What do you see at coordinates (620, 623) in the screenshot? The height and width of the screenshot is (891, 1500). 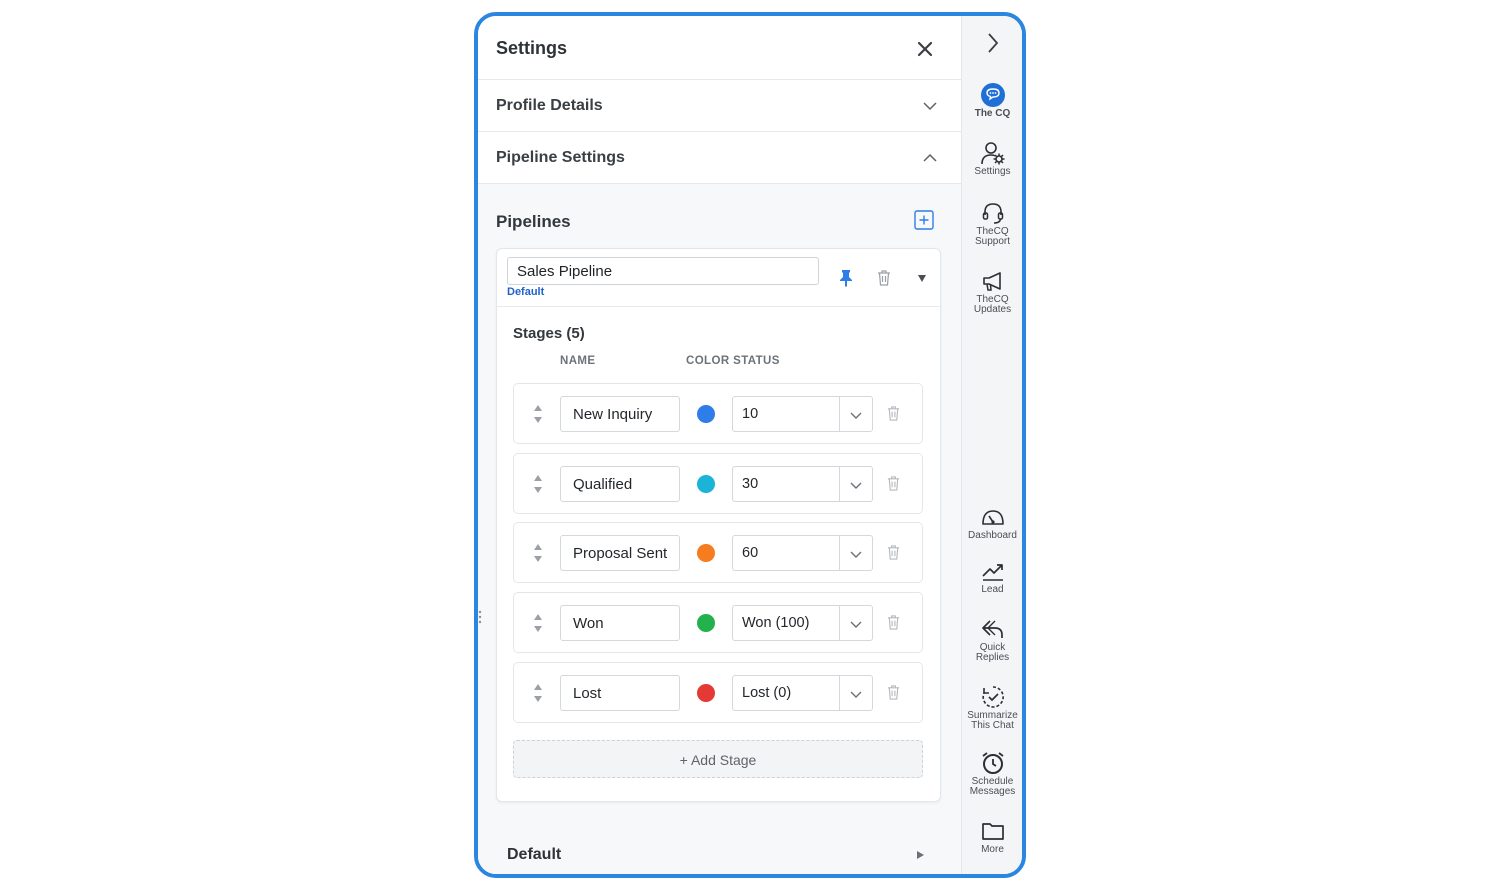 I see `stage-name-input: Won` at bounding box center [620, 623].